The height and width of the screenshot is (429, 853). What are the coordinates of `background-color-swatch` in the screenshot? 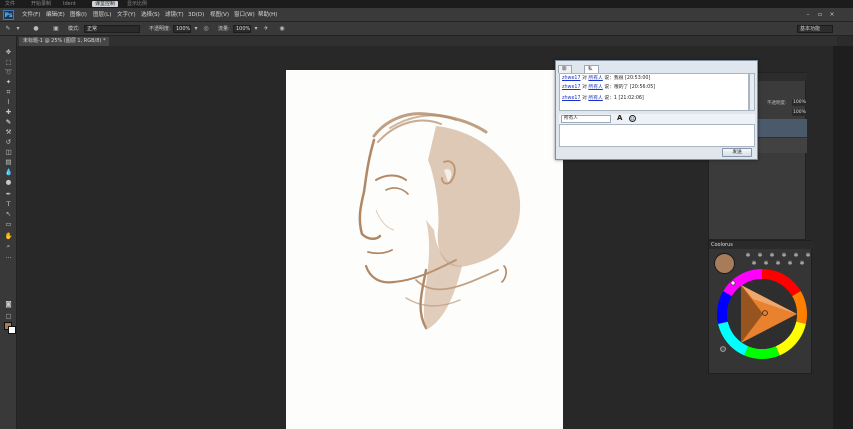 It's located at (12, 330).